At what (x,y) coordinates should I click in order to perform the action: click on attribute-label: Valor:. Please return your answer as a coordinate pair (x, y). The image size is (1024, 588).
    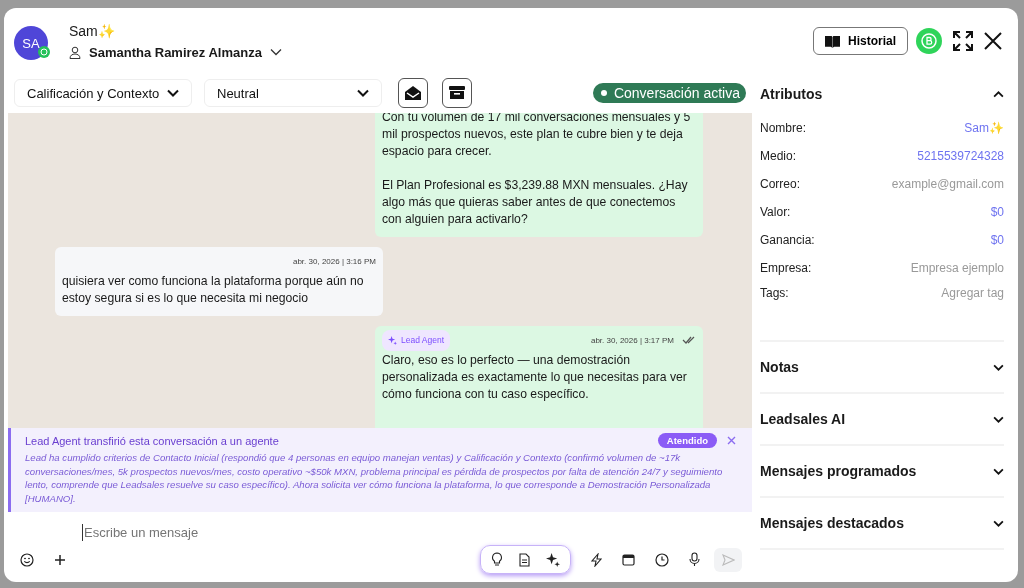
    Looking at the image, I should click on (775, 212).